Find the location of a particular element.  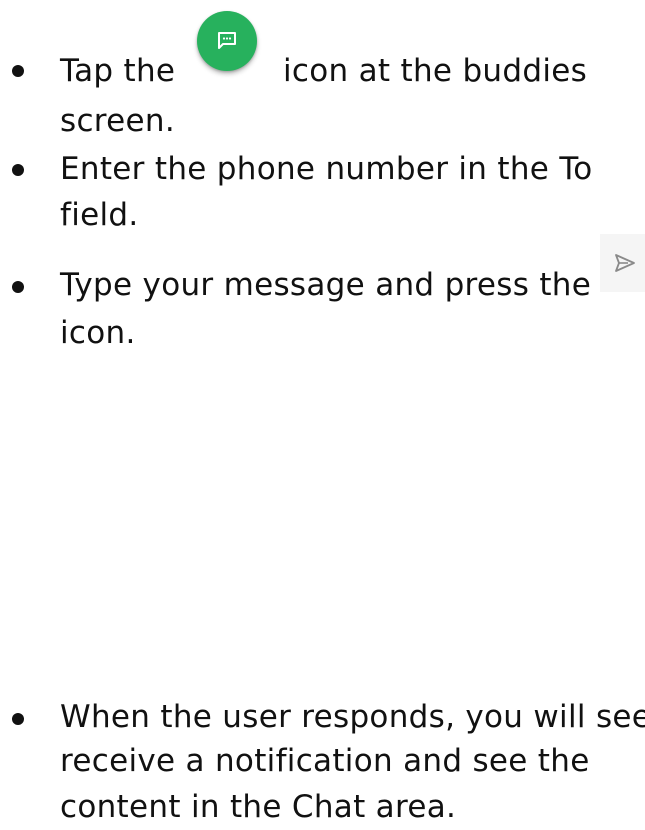

step-1-text-line-2: screen. is located at coordinates (118, 121).